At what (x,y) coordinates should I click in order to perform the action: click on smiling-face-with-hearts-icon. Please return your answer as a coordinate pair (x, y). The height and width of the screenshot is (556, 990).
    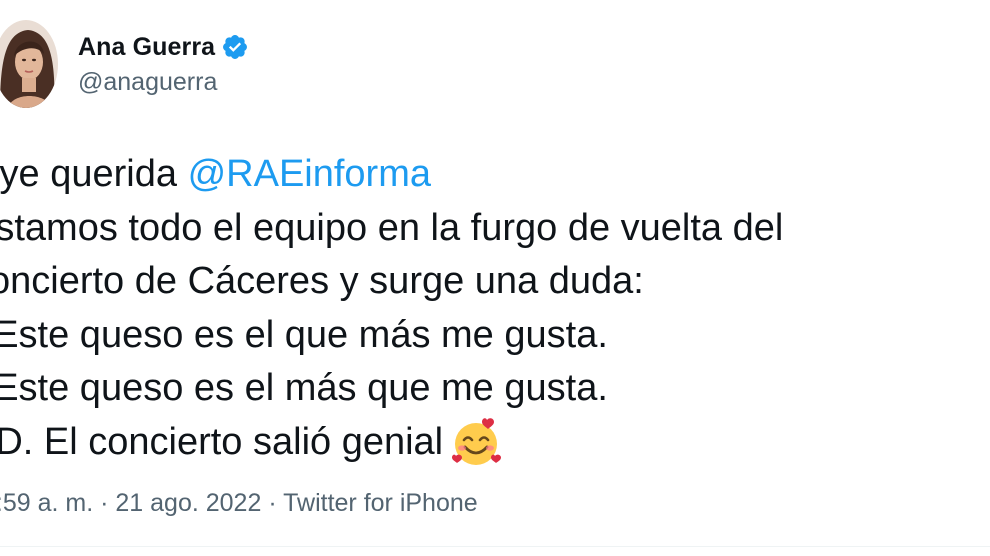
    Looking at the image, I should click on (476, 442).